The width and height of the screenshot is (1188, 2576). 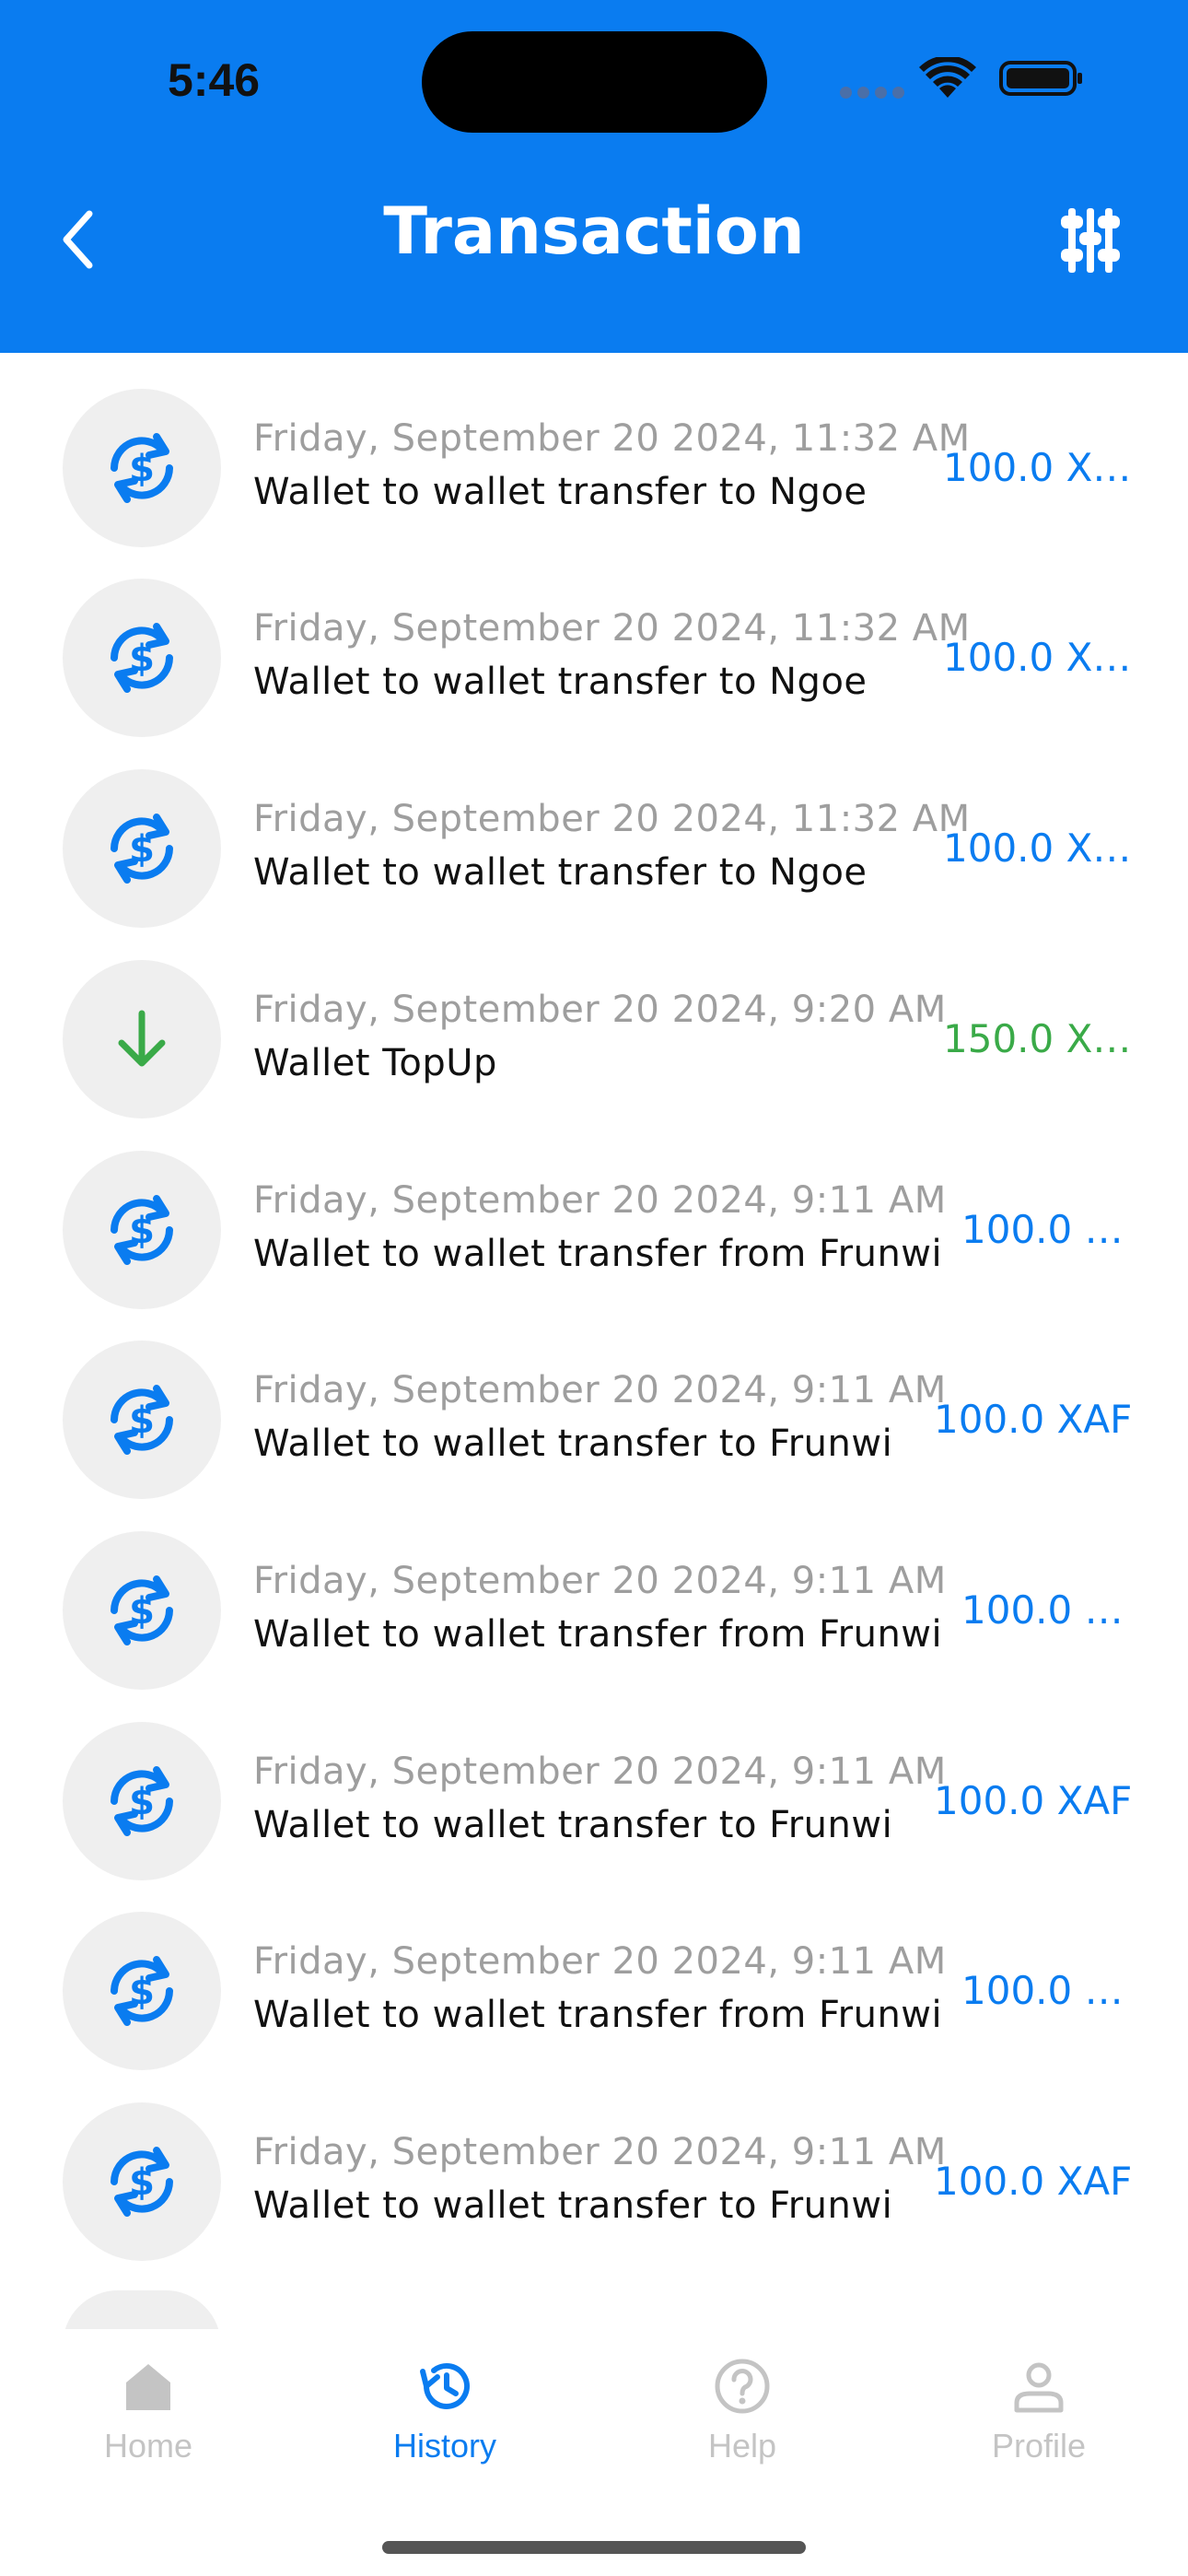 I want to click on nav-history-label: History, so click(x=444, y=2446).